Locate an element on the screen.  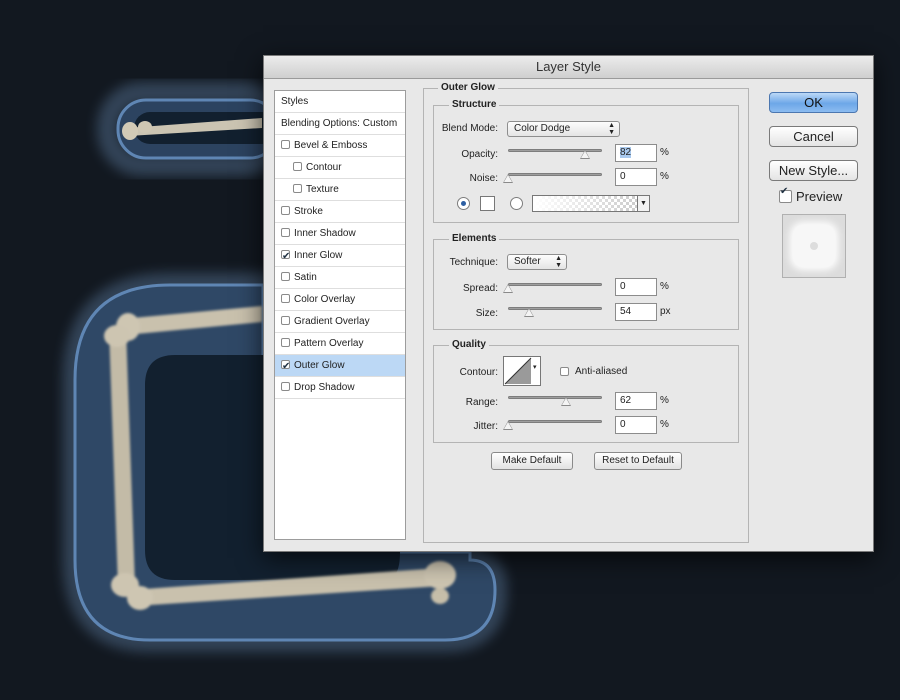
style-item: Inner Glow is located at coordinates (340, 256).